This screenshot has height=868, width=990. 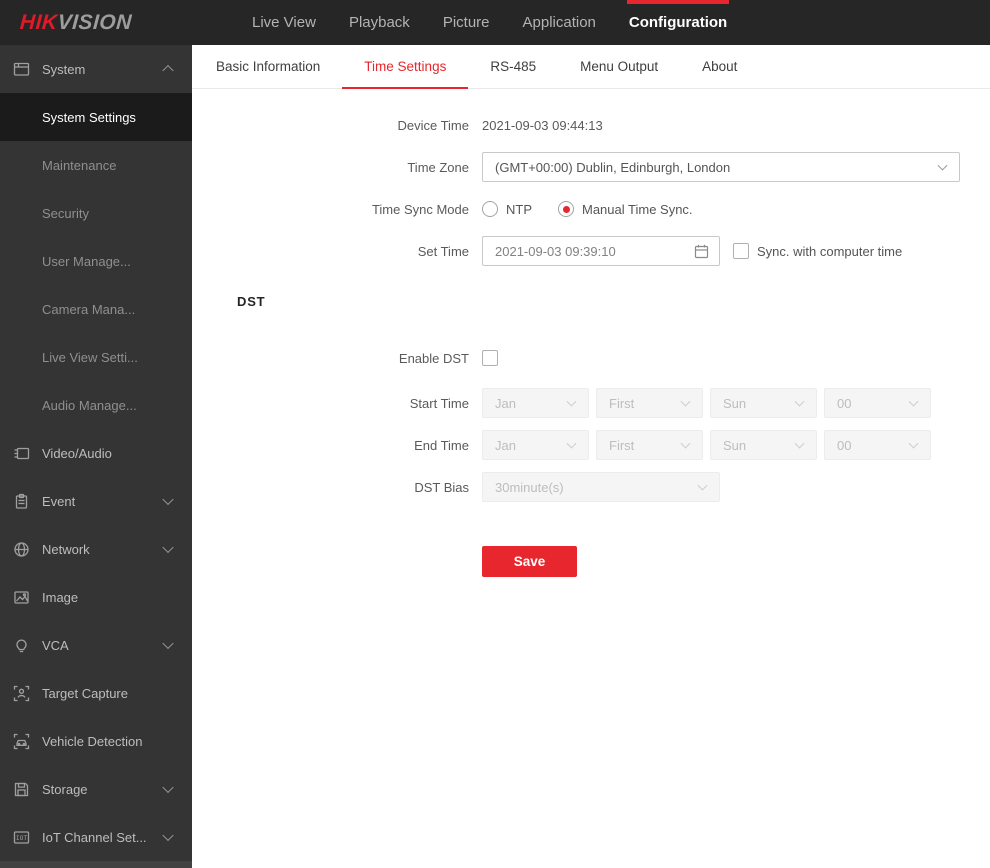 What do you see at coordinates (21, 741) in the screenshot?
I see `vehicle-detection-icon` at bounding box center [21, 741].